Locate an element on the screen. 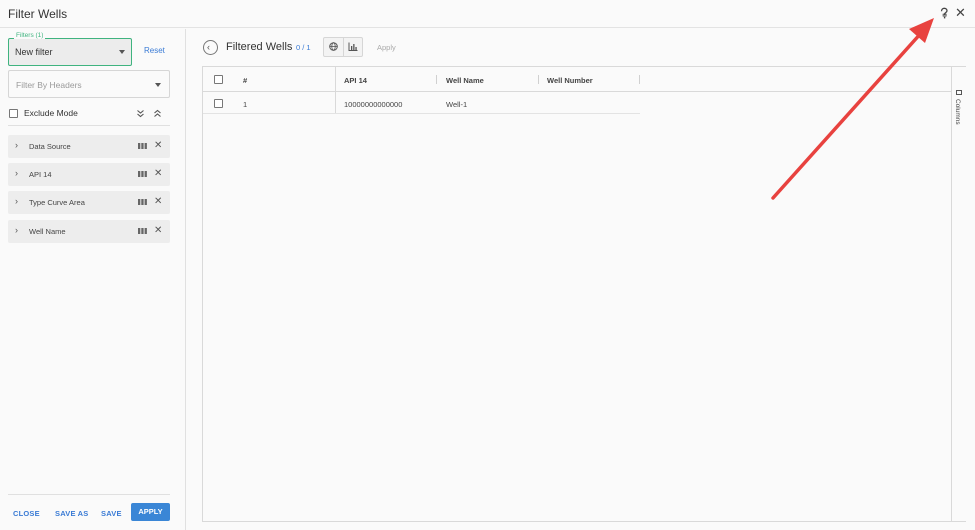 This screenshot has width=975, height=530. select-all-checkbox is located at coordinates (218, 79).